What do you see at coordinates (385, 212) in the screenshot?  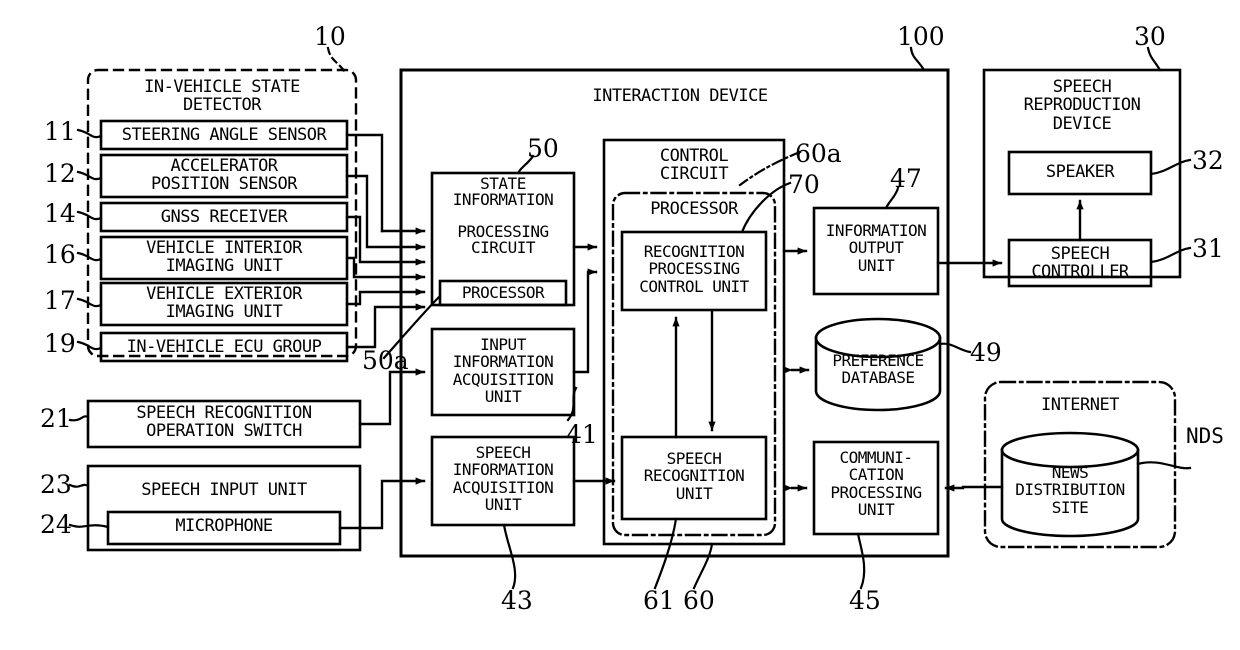 I see `link-accel-to-state` at bounding box center [385, 212].